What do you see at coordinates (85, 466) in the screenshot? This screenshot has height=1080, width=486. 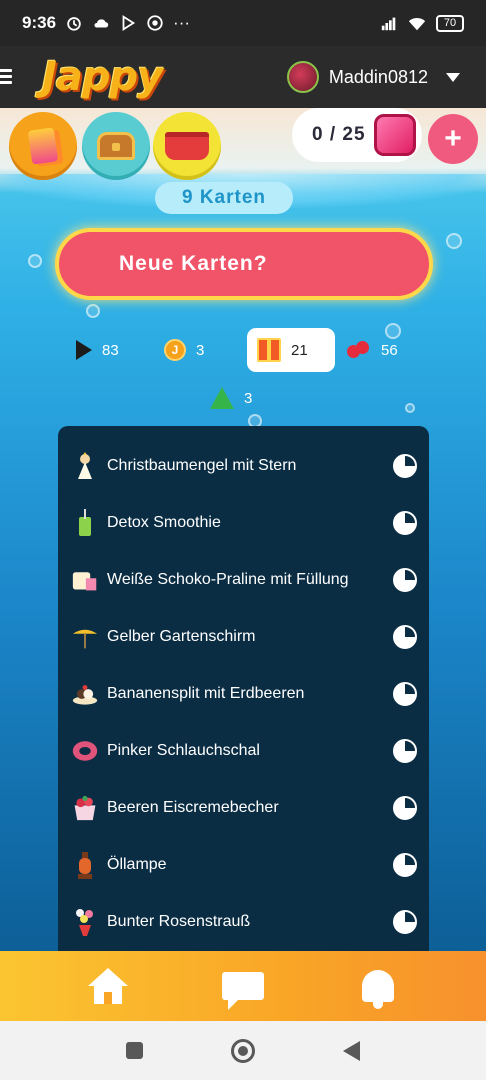 I see `angel-icon` at bounding box center [85, 466].